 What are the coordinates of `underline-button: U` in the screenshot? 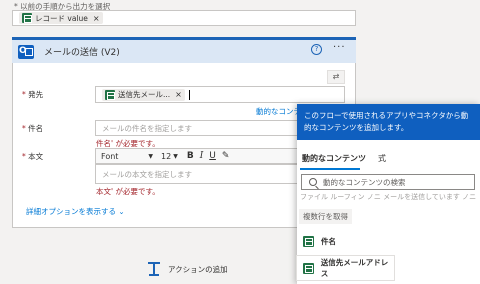 It's located at (212, 156).